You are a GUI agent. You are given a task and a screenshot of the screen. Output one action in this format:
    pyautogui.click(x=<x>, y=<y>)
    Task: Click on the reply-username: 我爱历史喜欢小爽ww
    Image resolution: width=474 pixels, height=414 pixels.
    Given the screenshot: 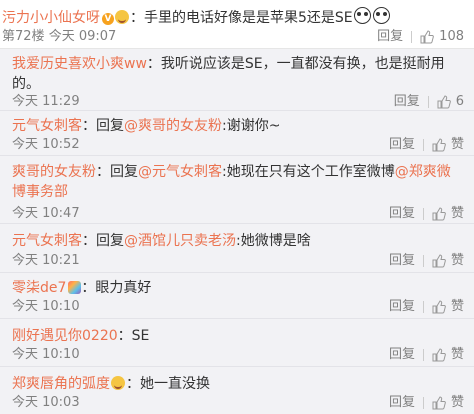 What is the action you would take?
    pyautogui.click(x=79, y=64)
    